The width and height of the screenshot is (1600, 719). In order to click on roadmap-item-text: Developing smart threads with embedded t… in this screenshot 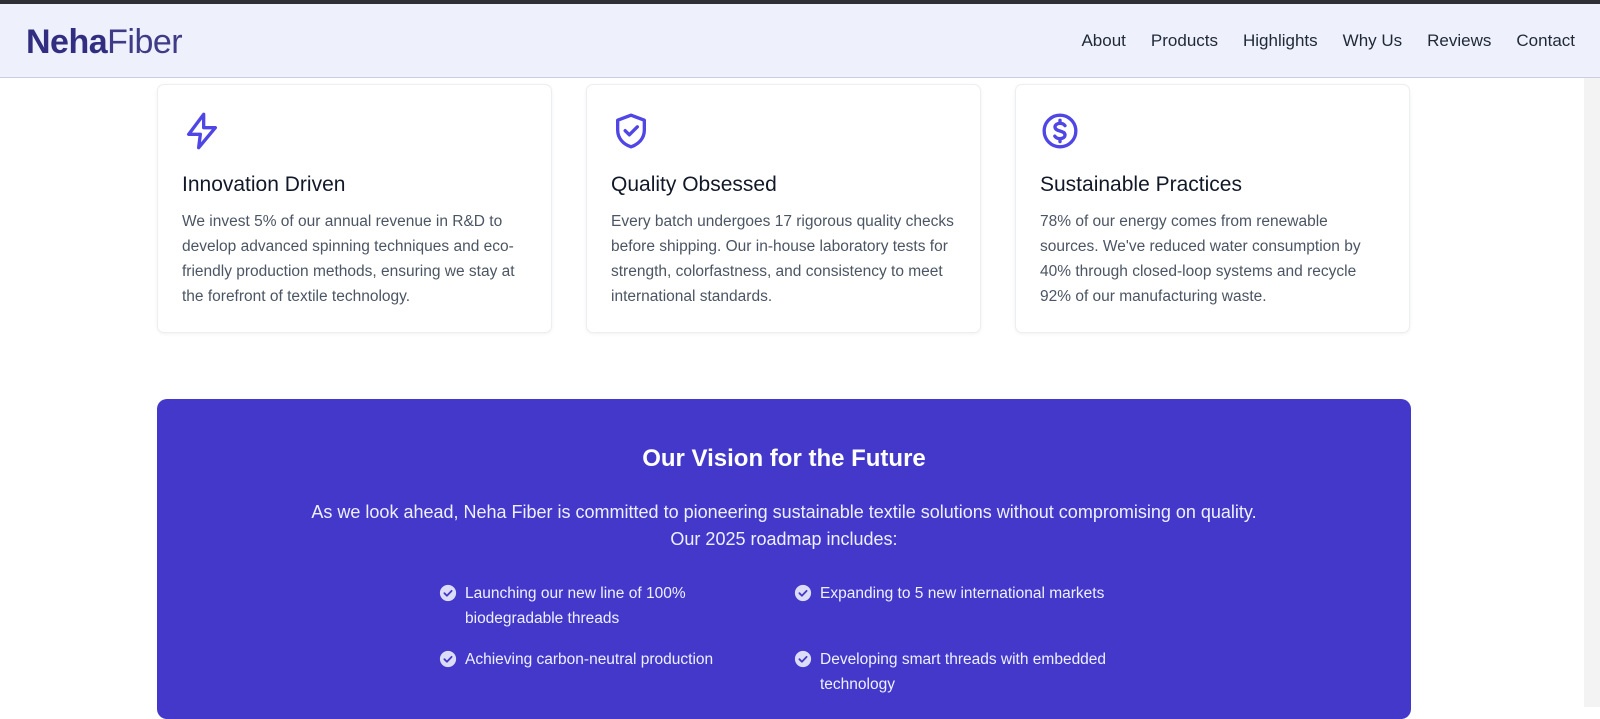, I will do `click(963, 672)`.